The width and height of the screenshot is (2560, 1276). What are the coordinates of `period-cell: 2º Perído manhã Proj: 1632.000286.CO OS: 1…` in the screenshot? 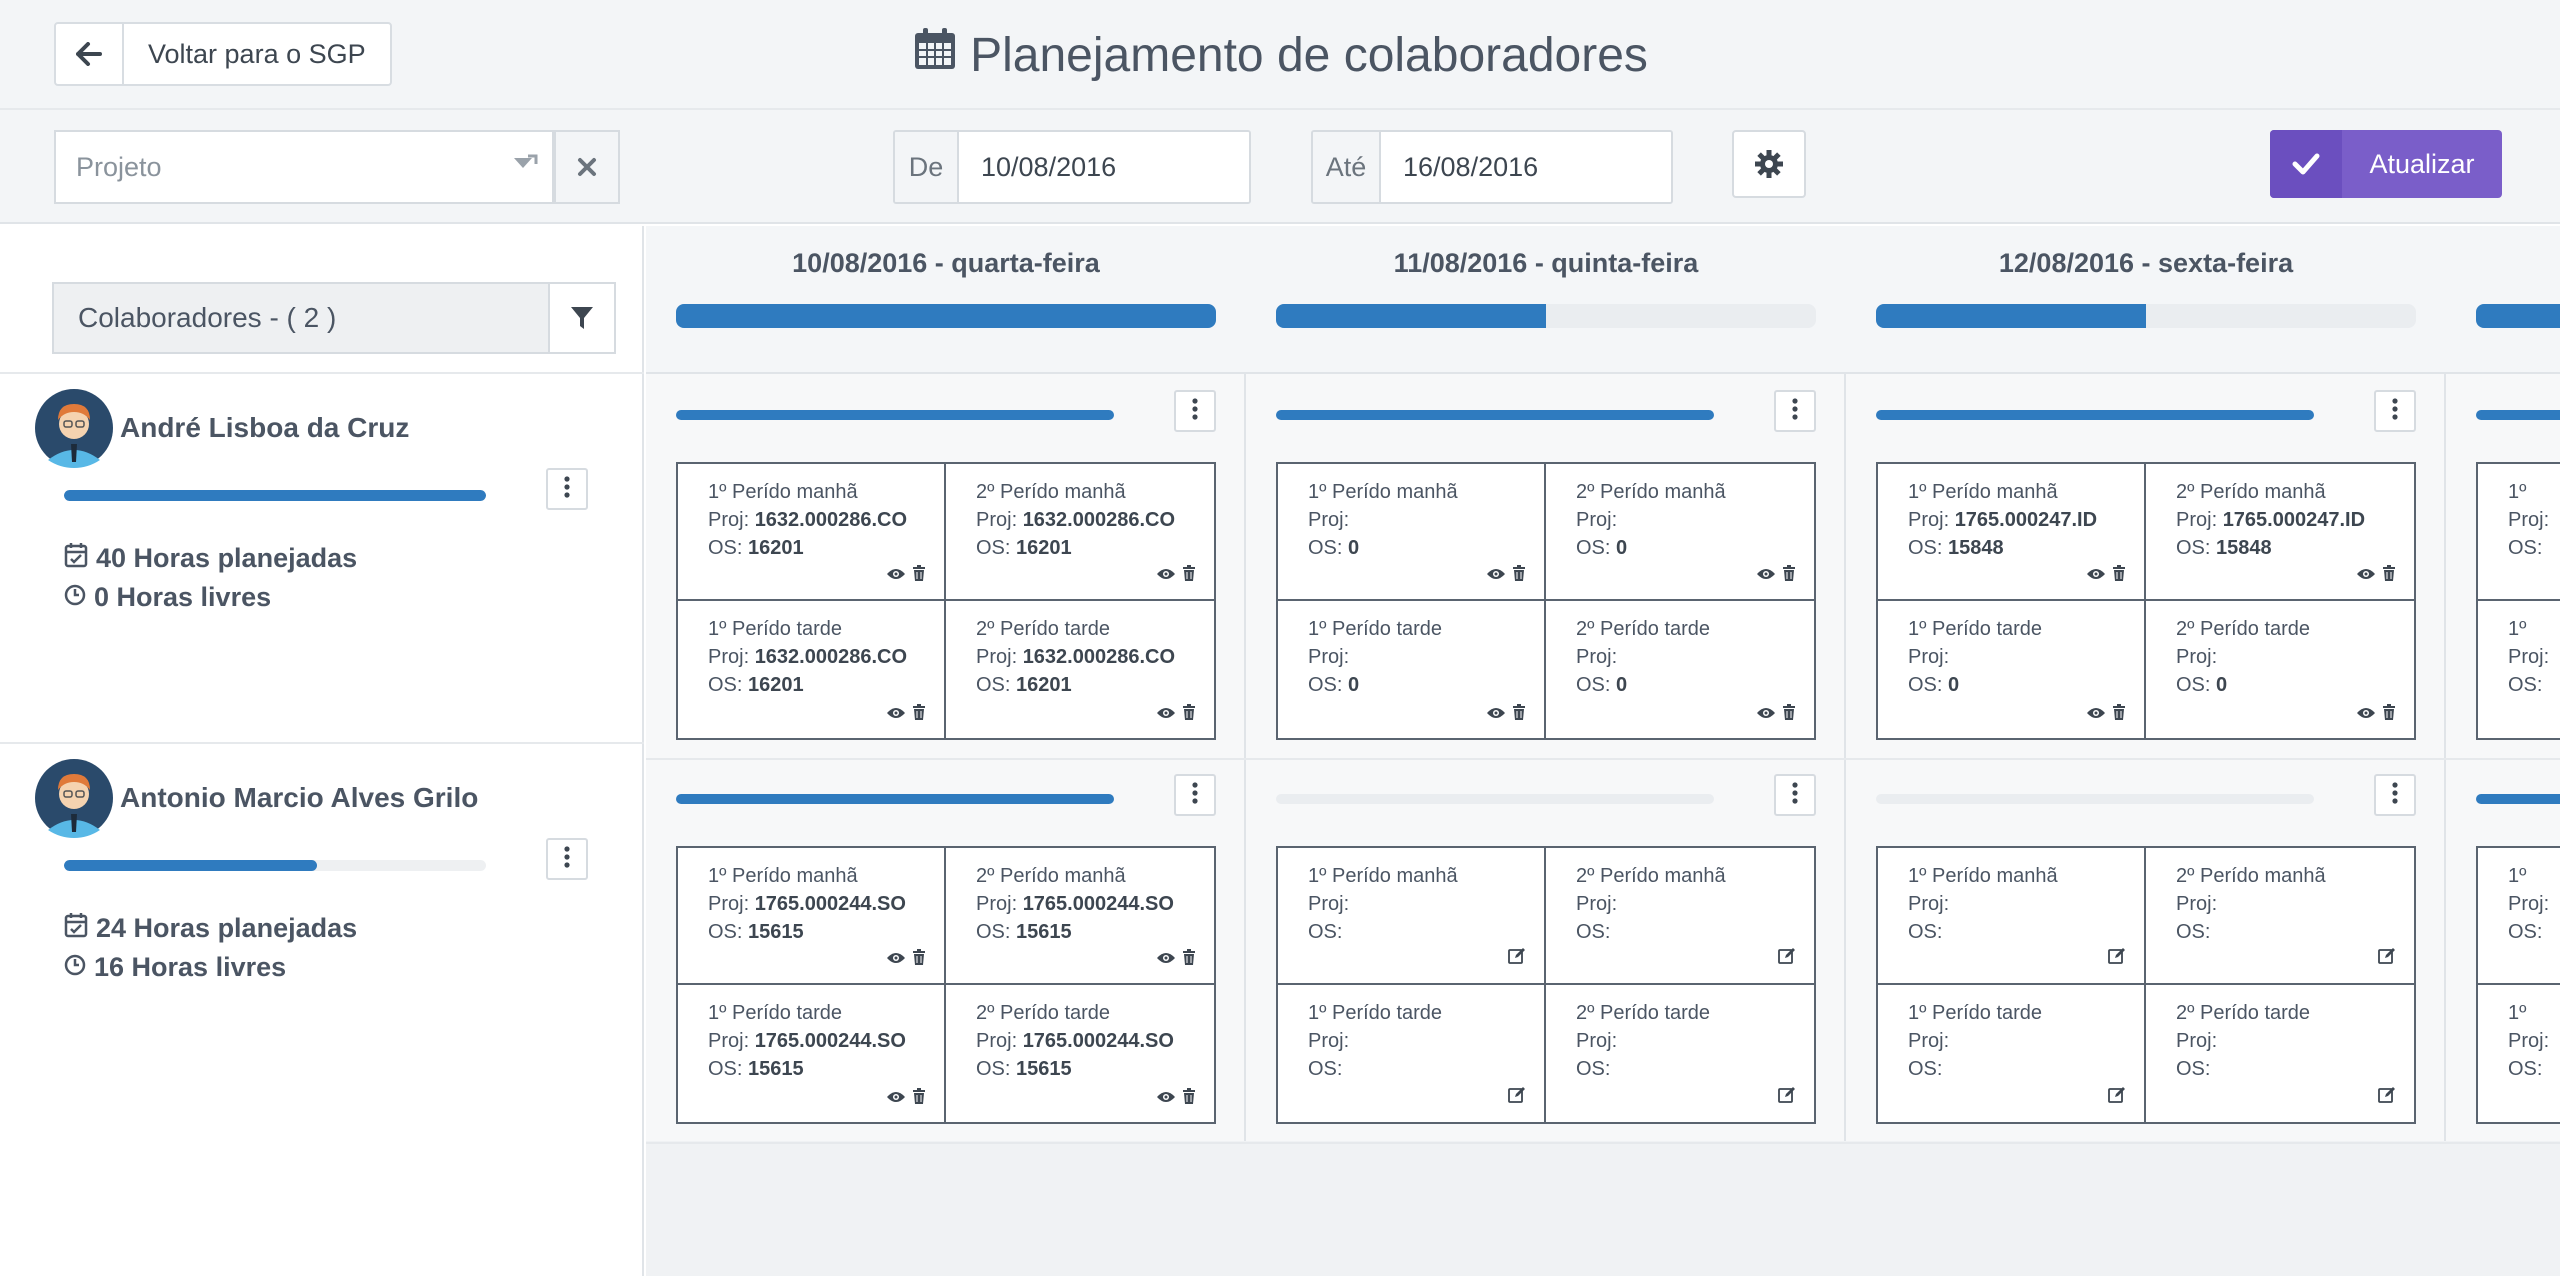 It's located at (1080, 532).